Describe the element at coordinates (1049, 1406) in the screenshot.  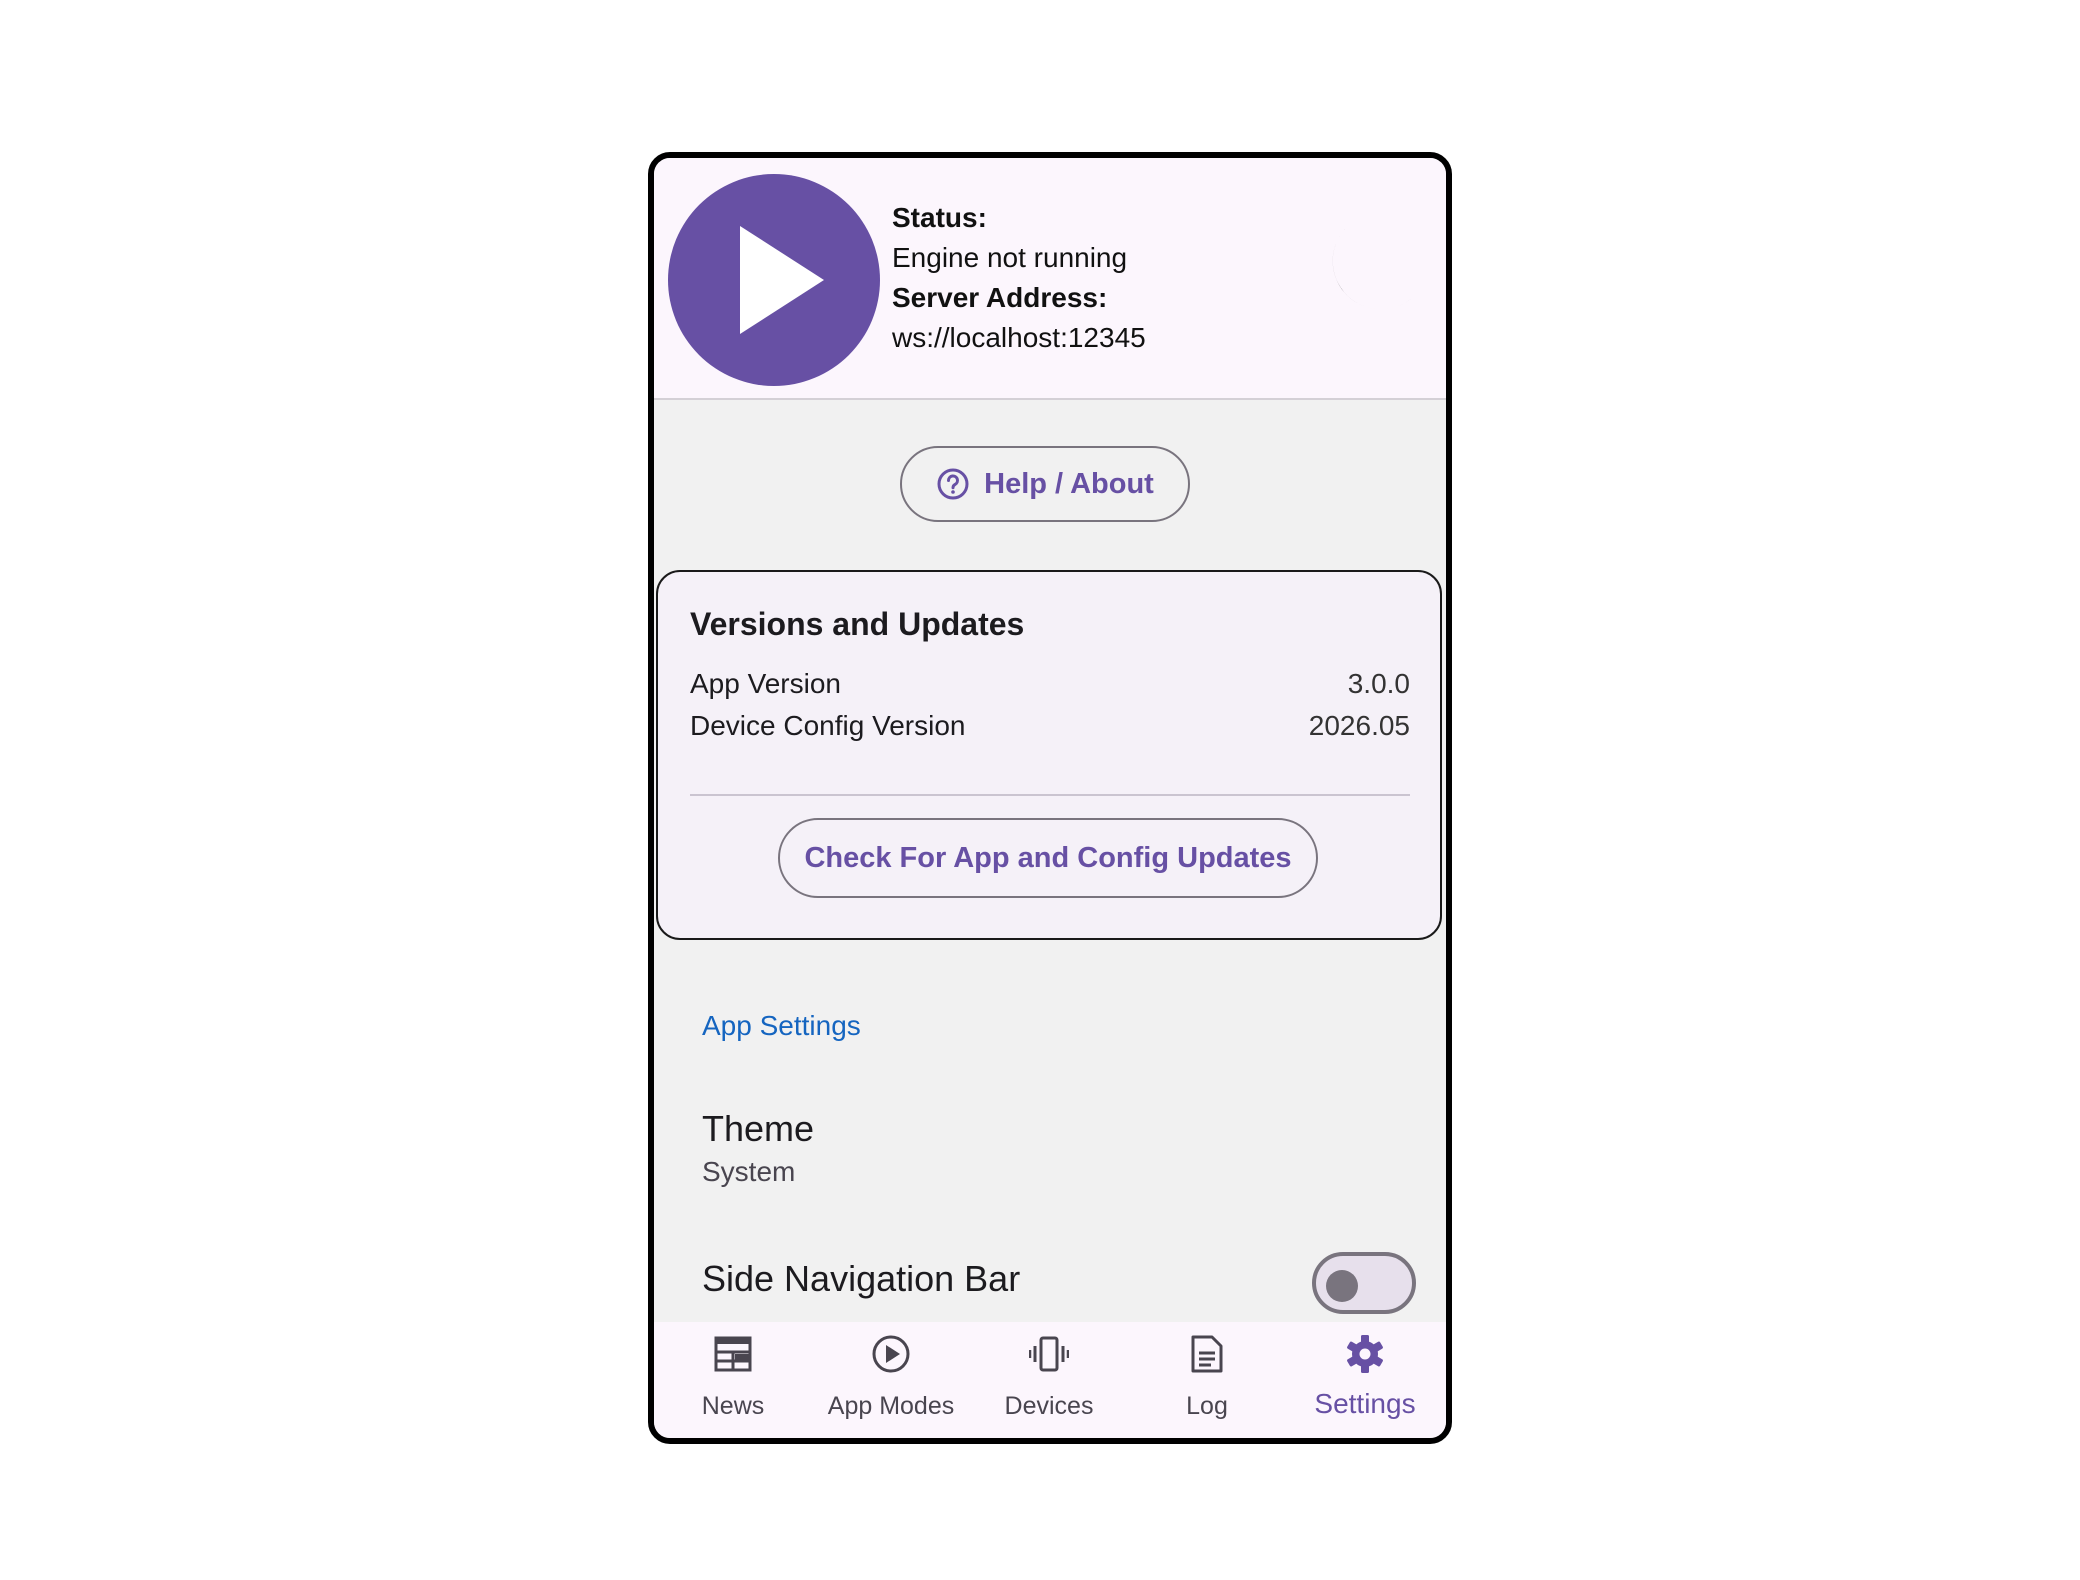
I see `nav-devices-label: Devices` at that location.